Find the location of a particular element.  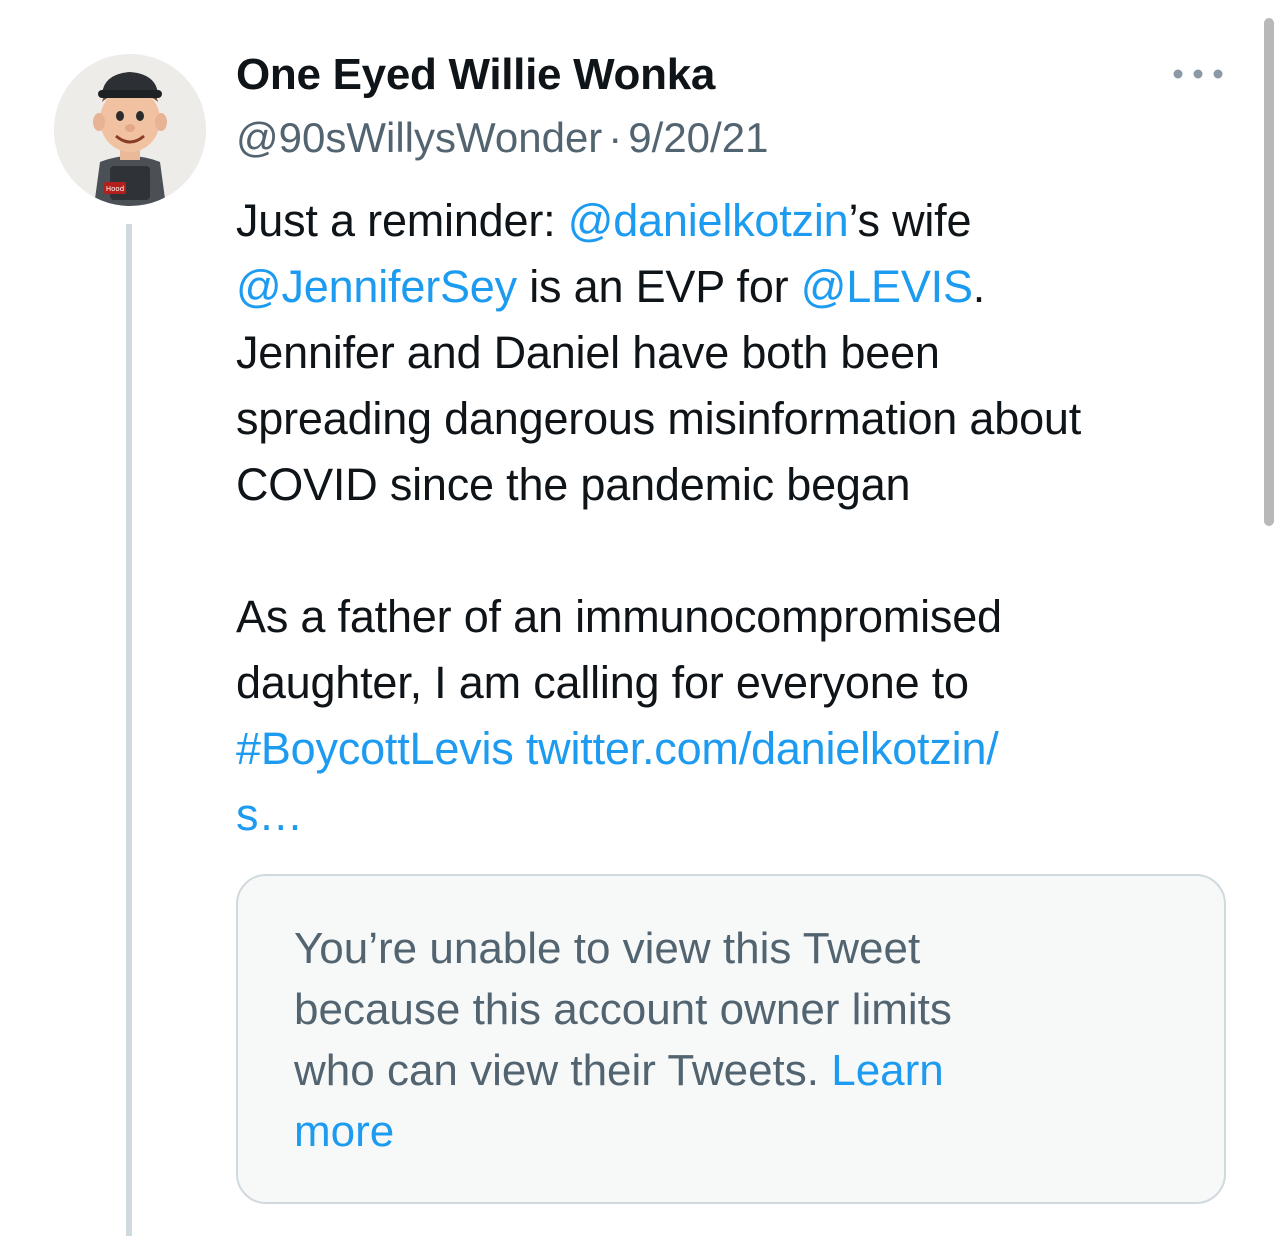

tweet-text-line: @JenniferSey is an EVP for @LEVIS. is located at coordinates (741, 287).